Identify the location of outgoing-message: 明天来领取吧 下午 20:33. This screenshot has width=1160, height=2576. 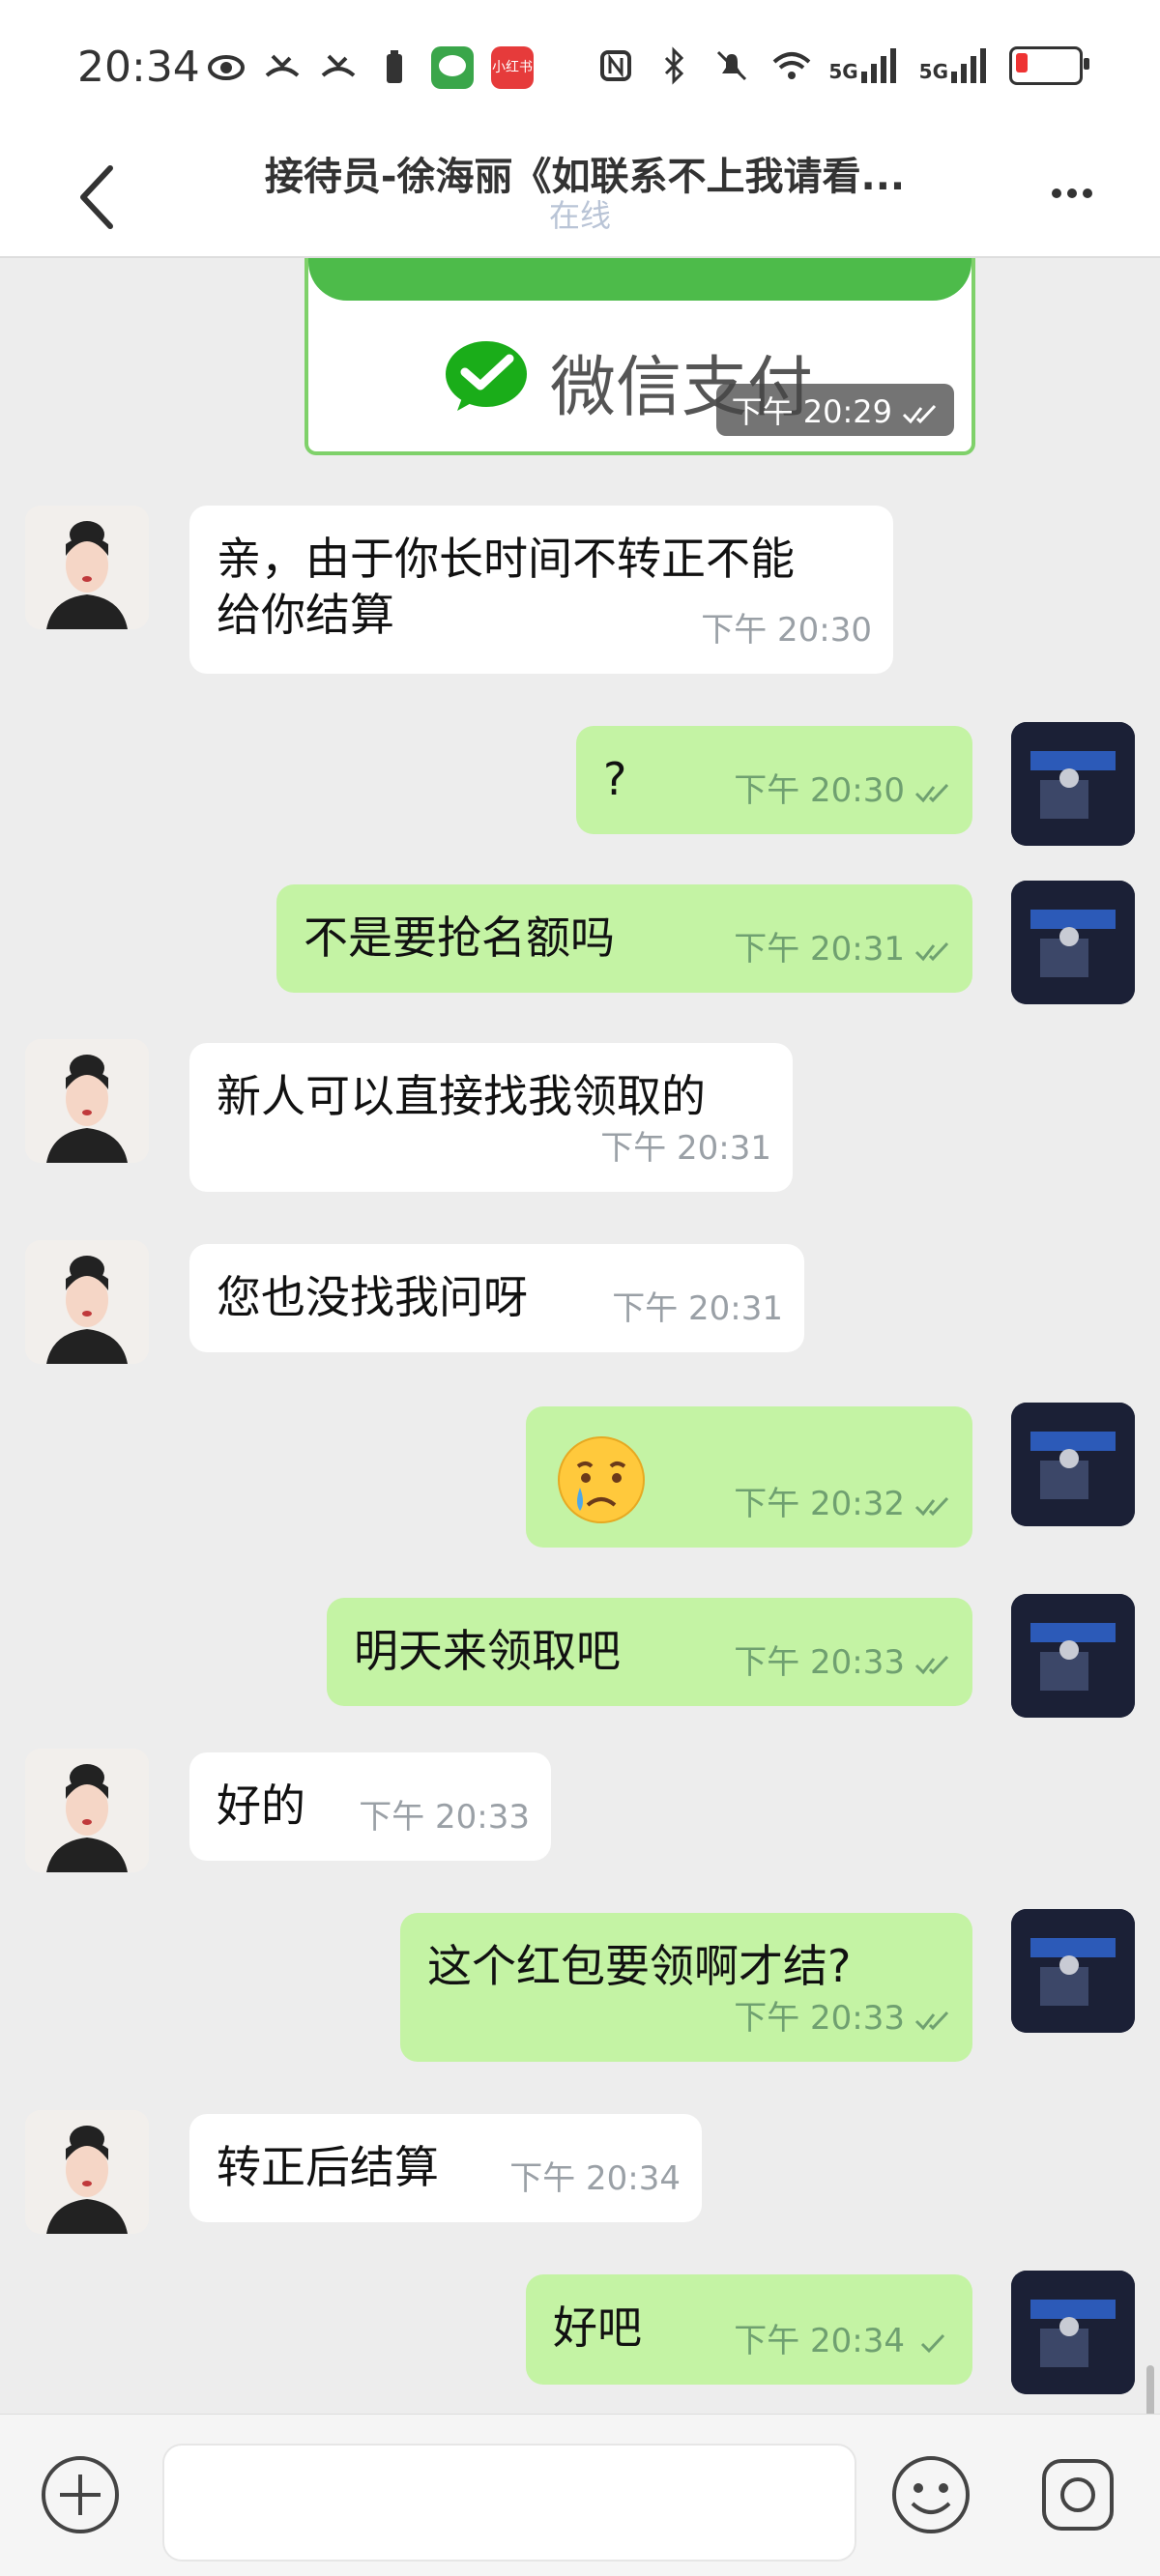
(650, 1652).